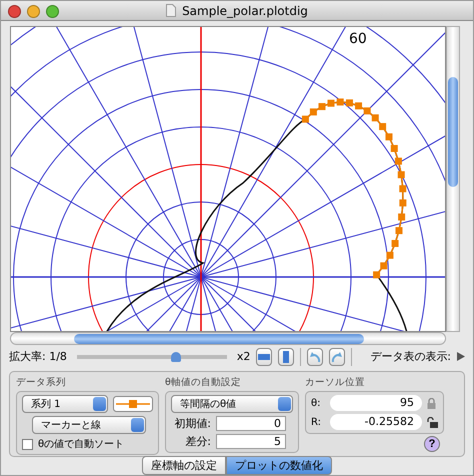  I want to click on data-table-label: データ表の表示:, so click(410, 356).